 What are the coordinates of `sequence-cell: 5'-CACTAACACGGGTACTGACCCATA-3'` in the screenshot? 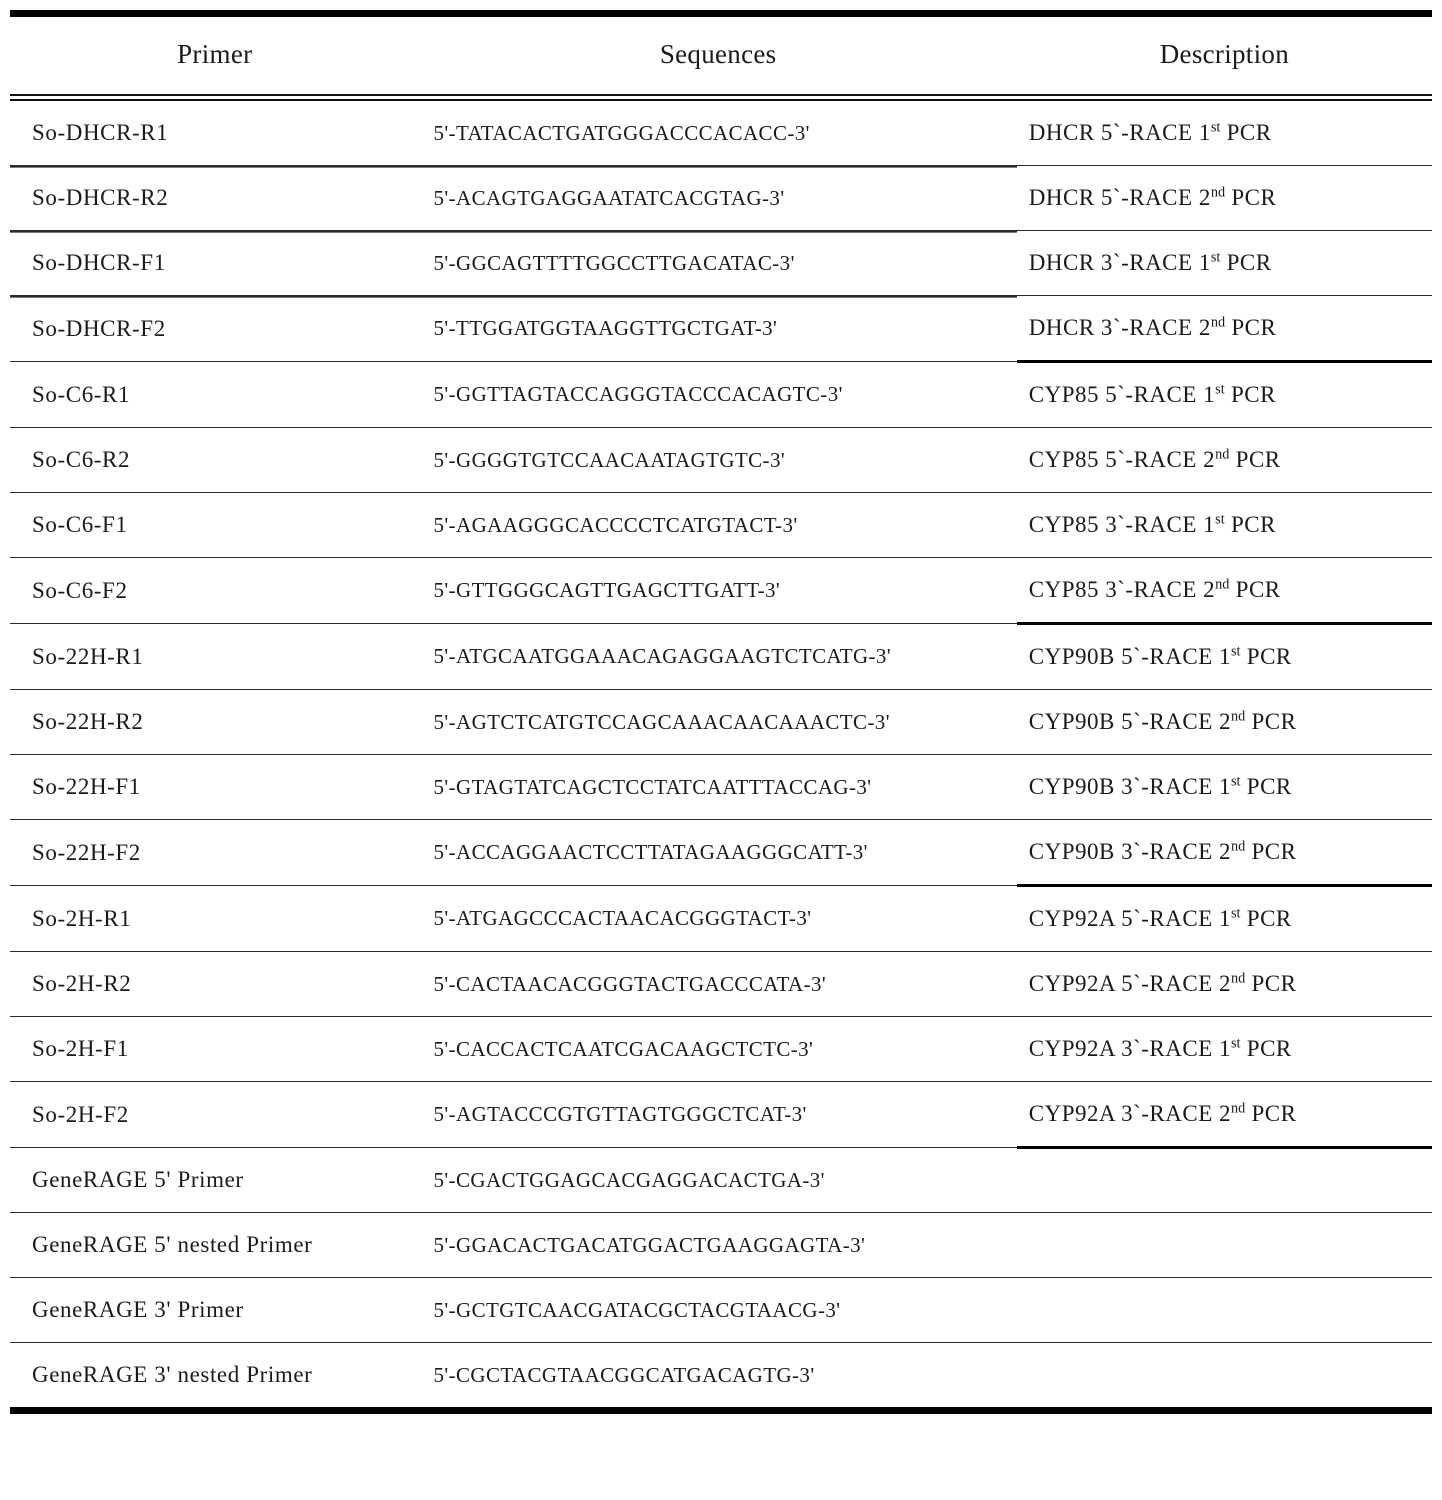 It's located at (718, 984).